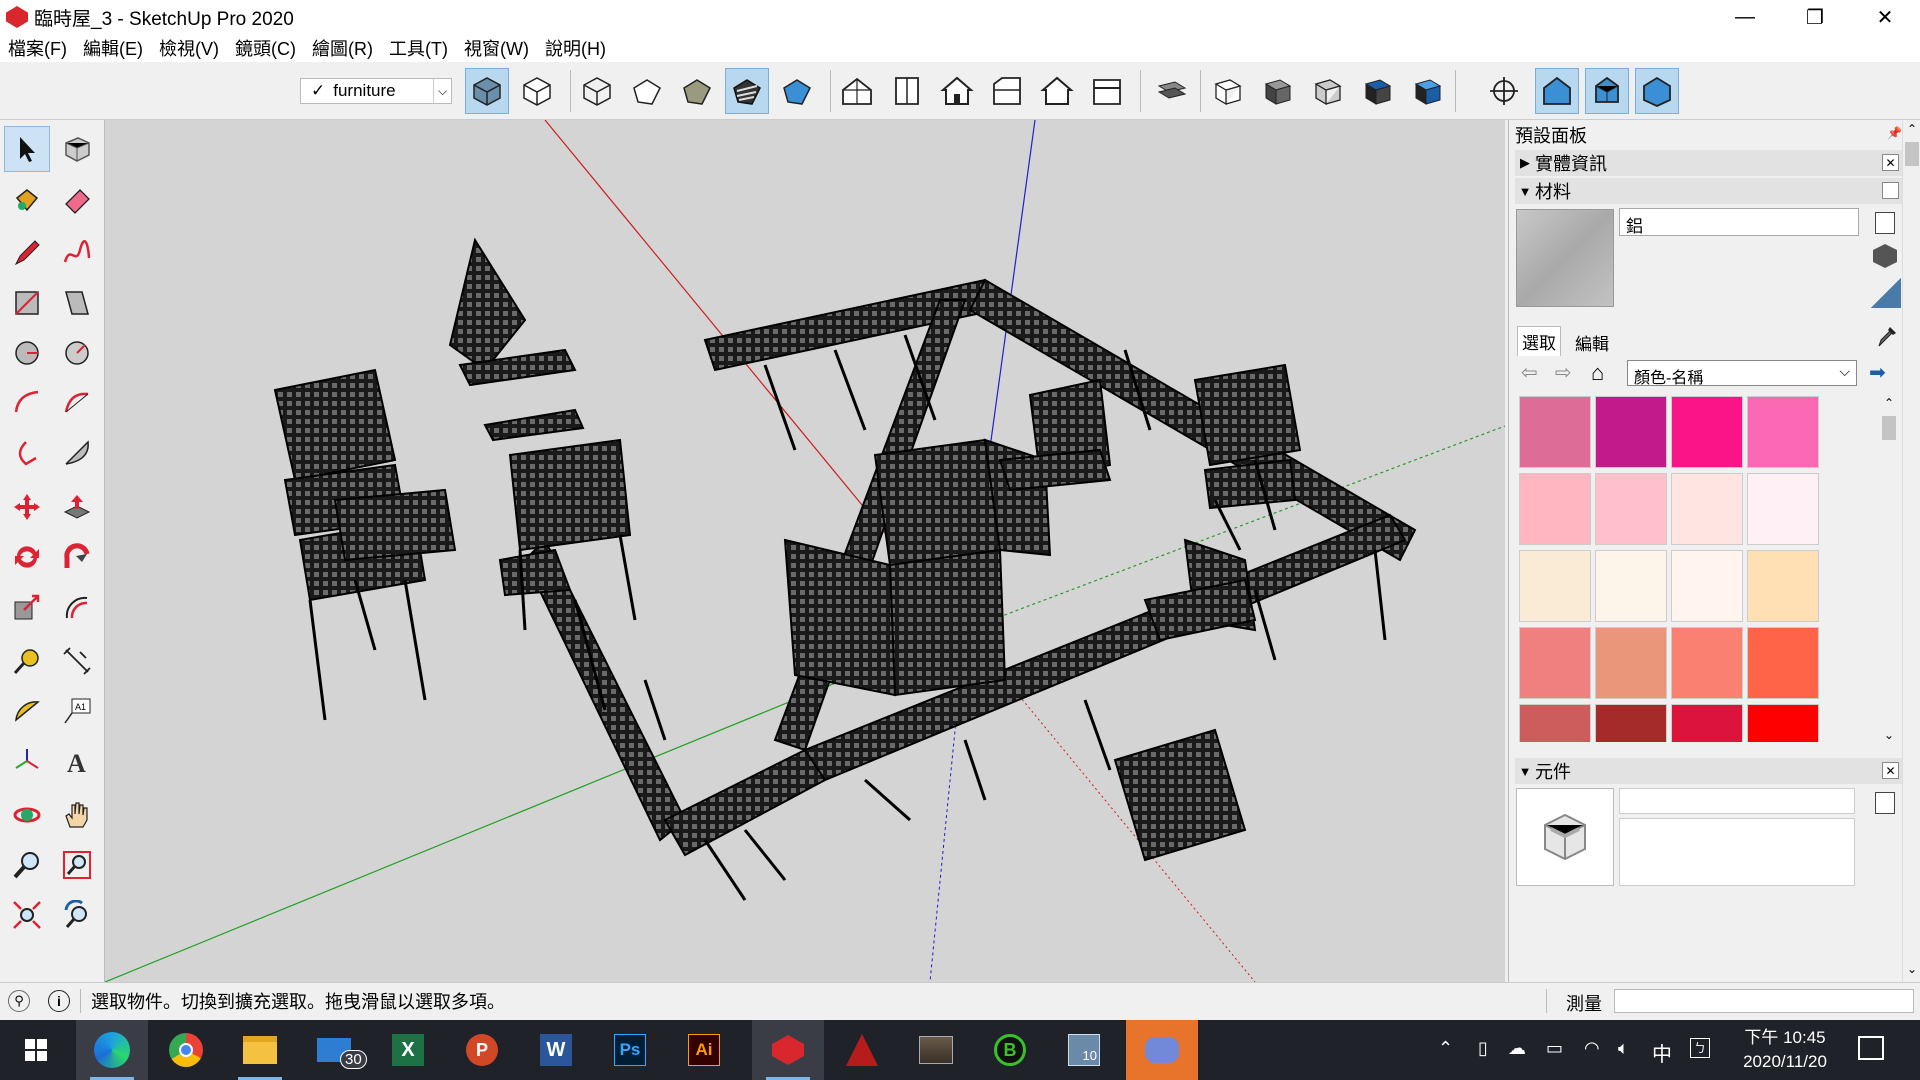 The height and width of the screenshot is (1080, 1920). Describe the element at coordinates (1007, 91) in the screenshot. I see `right-view-button` at that location.